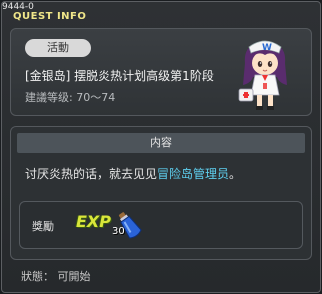 This screenshot has width=322, height=294. Describe the element at coordinates (58, 48) in the screenshot. I see `quest-type-tag: 活動` at that location.